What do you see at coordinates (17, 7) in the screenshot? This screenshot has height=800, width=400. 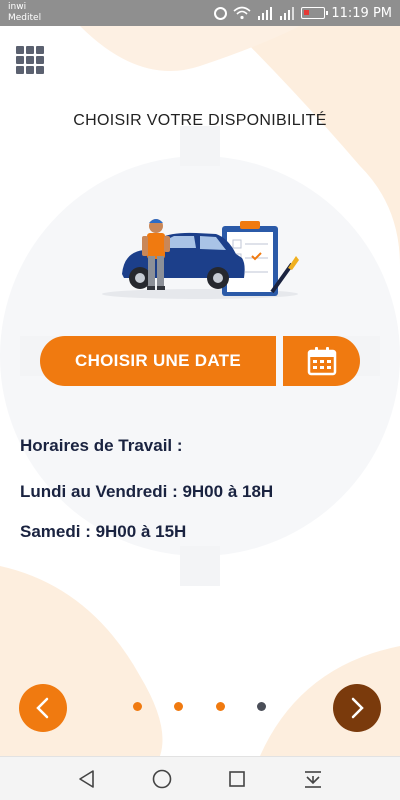 I see `carrier-1: inwi` at bounding box center [17, 7].